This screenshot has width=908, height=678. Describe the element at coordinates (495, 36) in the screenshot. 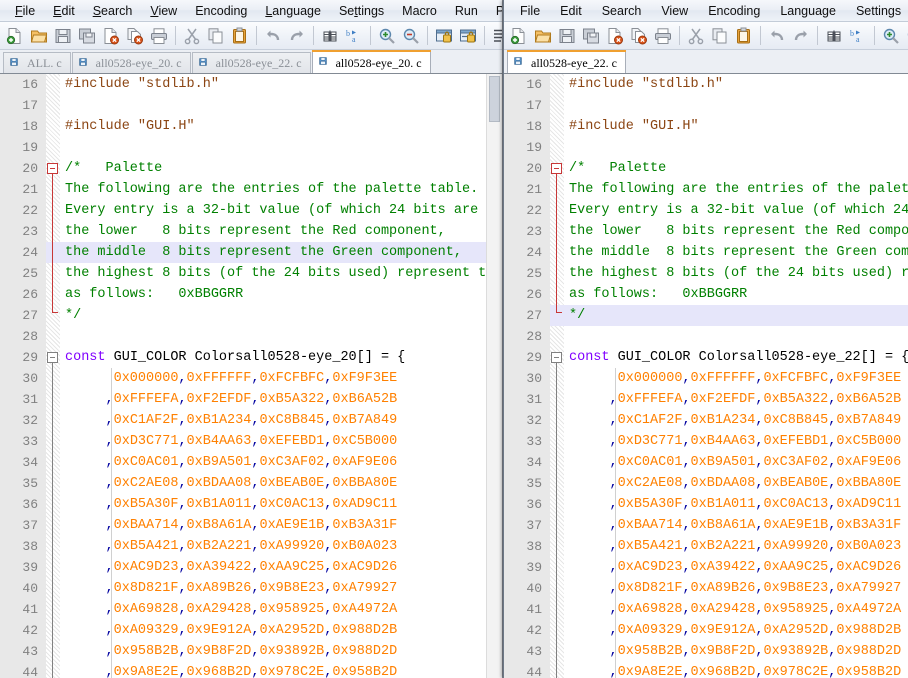

I see `word-wrap-icon` at that location.